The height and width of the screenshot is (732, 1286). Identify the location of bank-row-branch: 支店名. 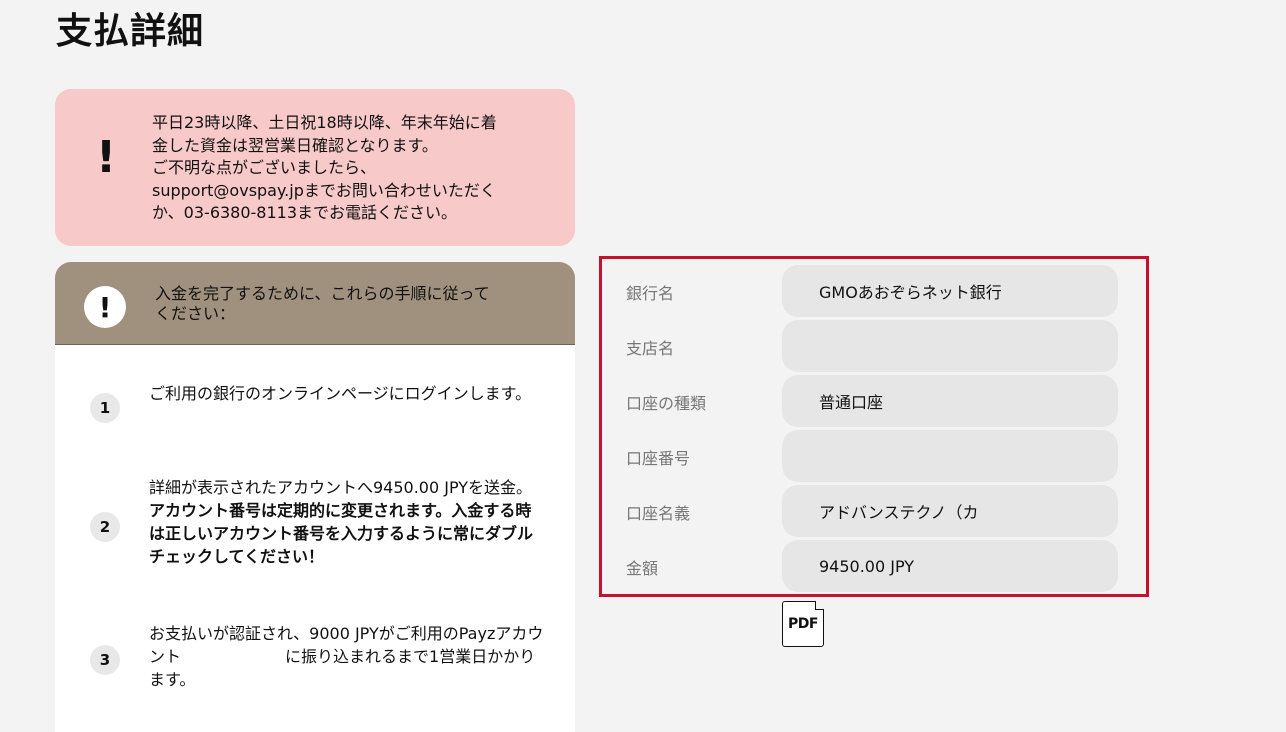
(874, 346).